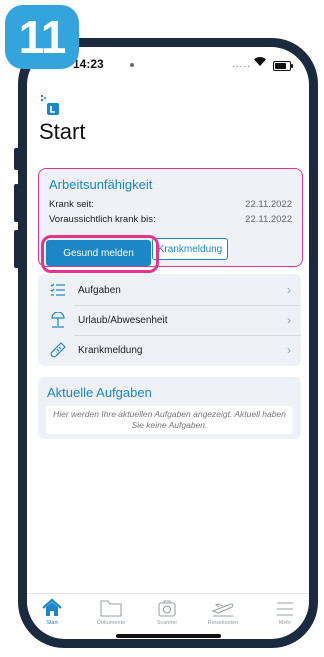 The height and width of the screenshot is (657, 324). I want to click on krank-seit-row: Krank seit: 22.11.2022, so click(170, 204).